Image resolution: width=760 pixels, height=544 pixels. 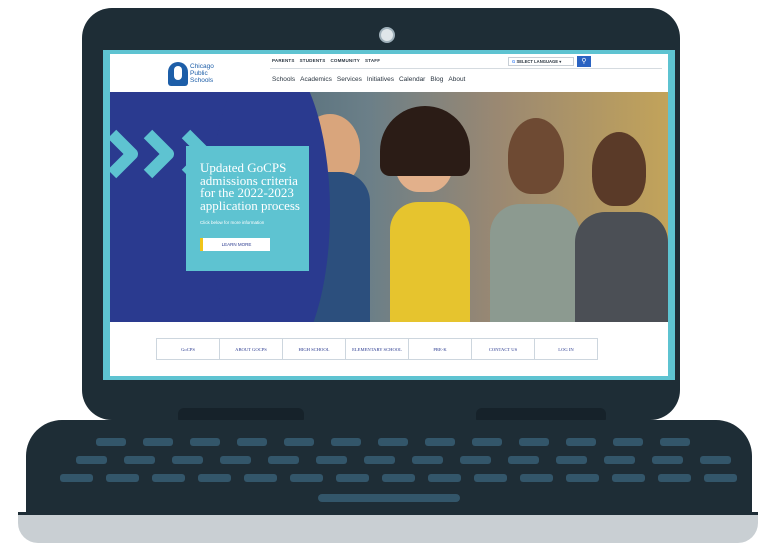 I want to click on spacebar-key, so click(x=389, y=498).